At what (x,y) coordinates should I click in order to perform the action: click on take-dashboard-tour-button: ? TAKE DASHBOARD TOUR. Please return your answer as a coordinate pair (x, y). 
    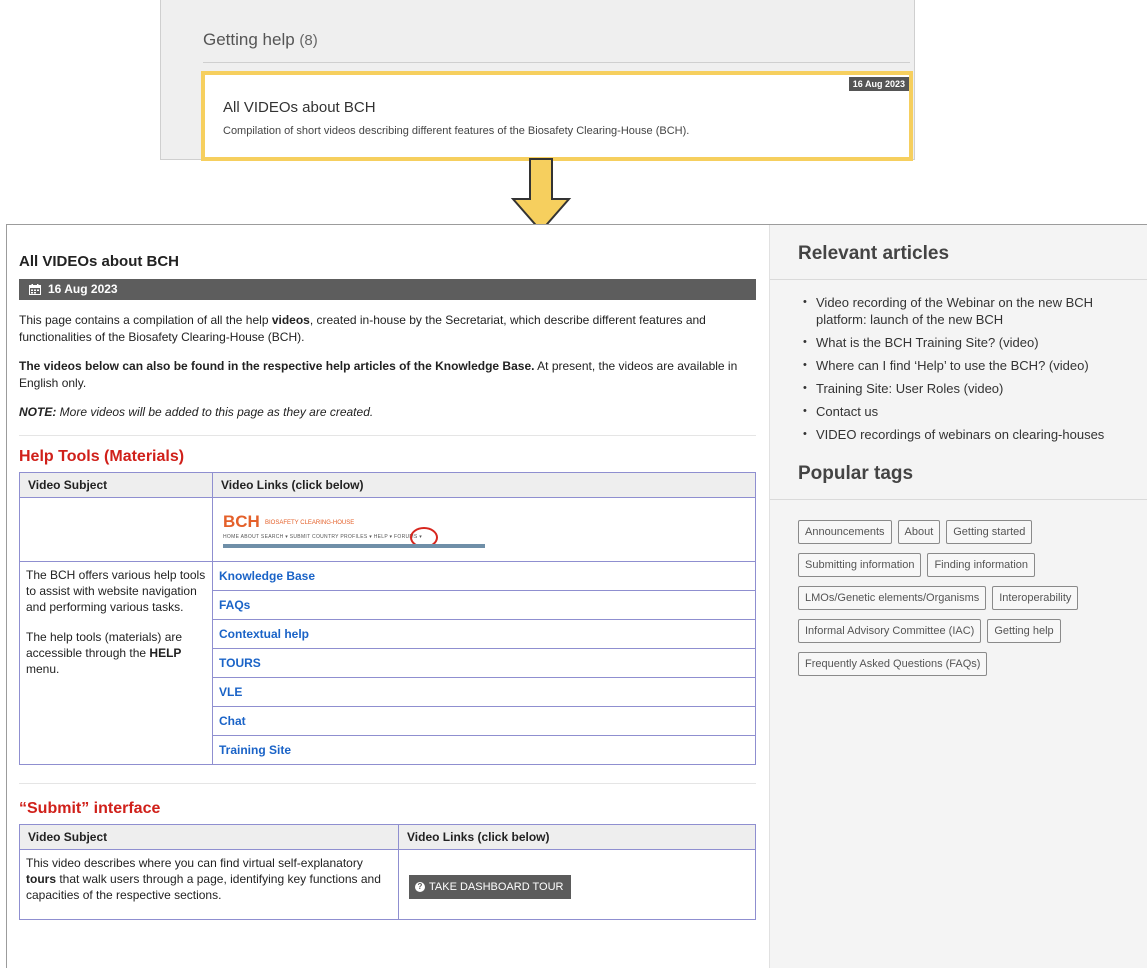
    Looking at the image, I should click on (490, 887).